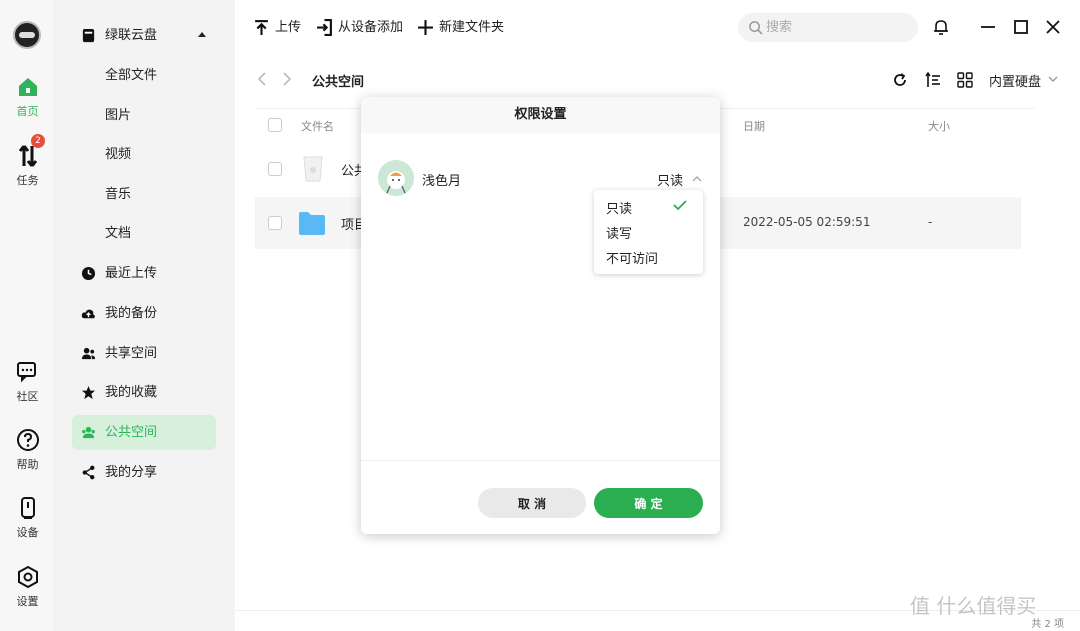  What do you see at coordinates (131, 35) in the screenshot?
I see `sidebar-root-label: 绿联云盘` at bounding box center [131, 35].